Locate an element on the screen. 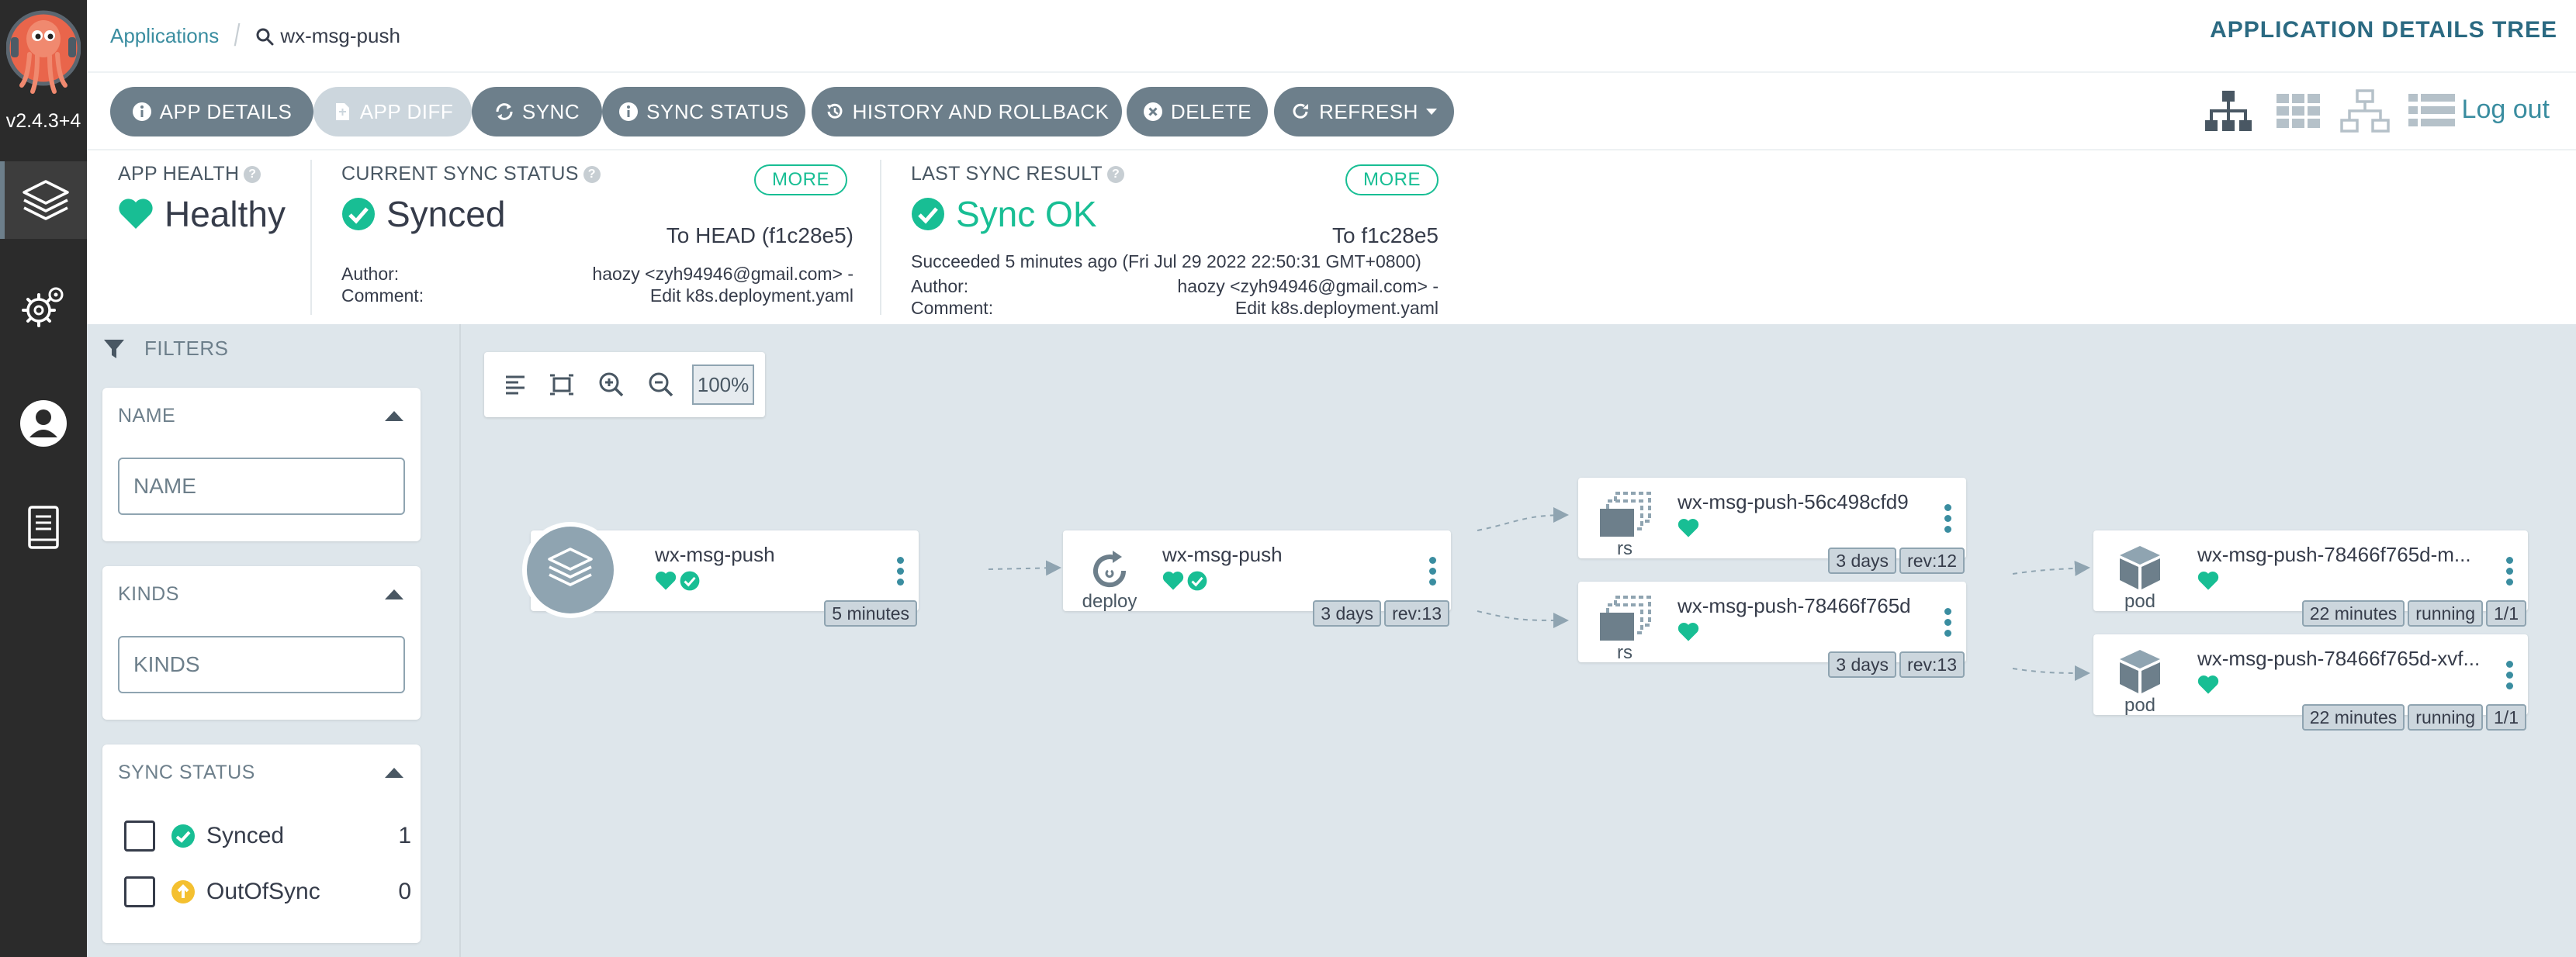 The height and width of the screenshot is (957, 2576). rs2-node-name: wx-msg-push-78466f765d is located at coordinates (1794, 605).